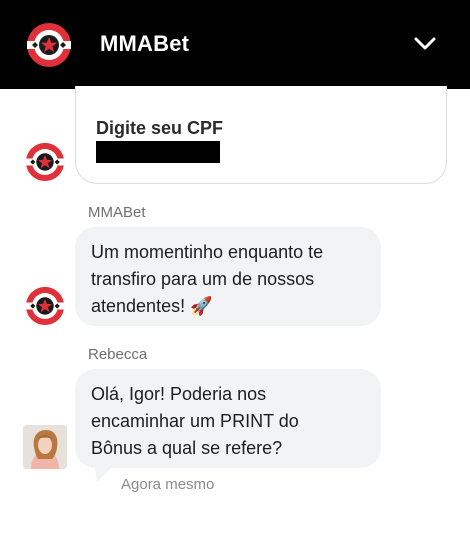  I want to click on message-line: Um momentinho enquanto te, so click(207, 252).